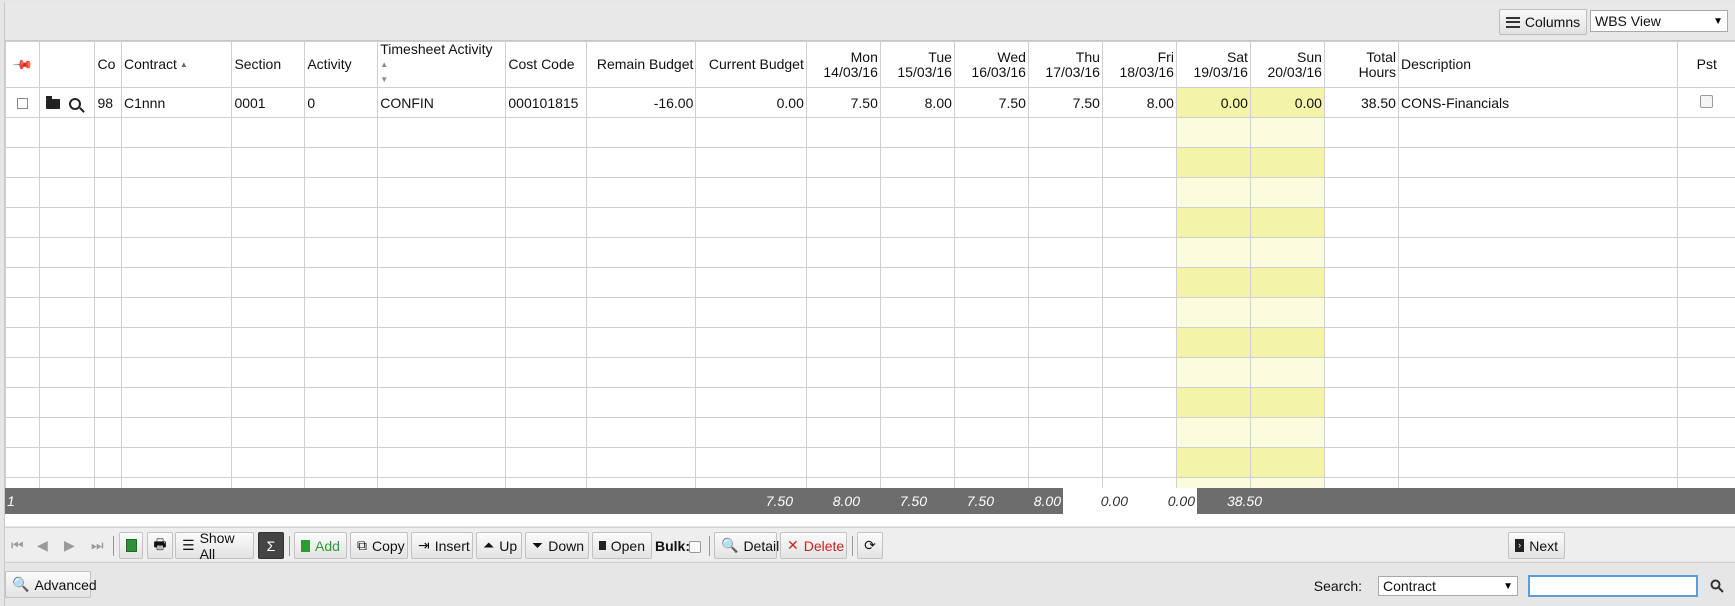  Describe the element at coordinates (214, 546) in the screenshot. I see `show-all-button: ☰ Show All` at that location.